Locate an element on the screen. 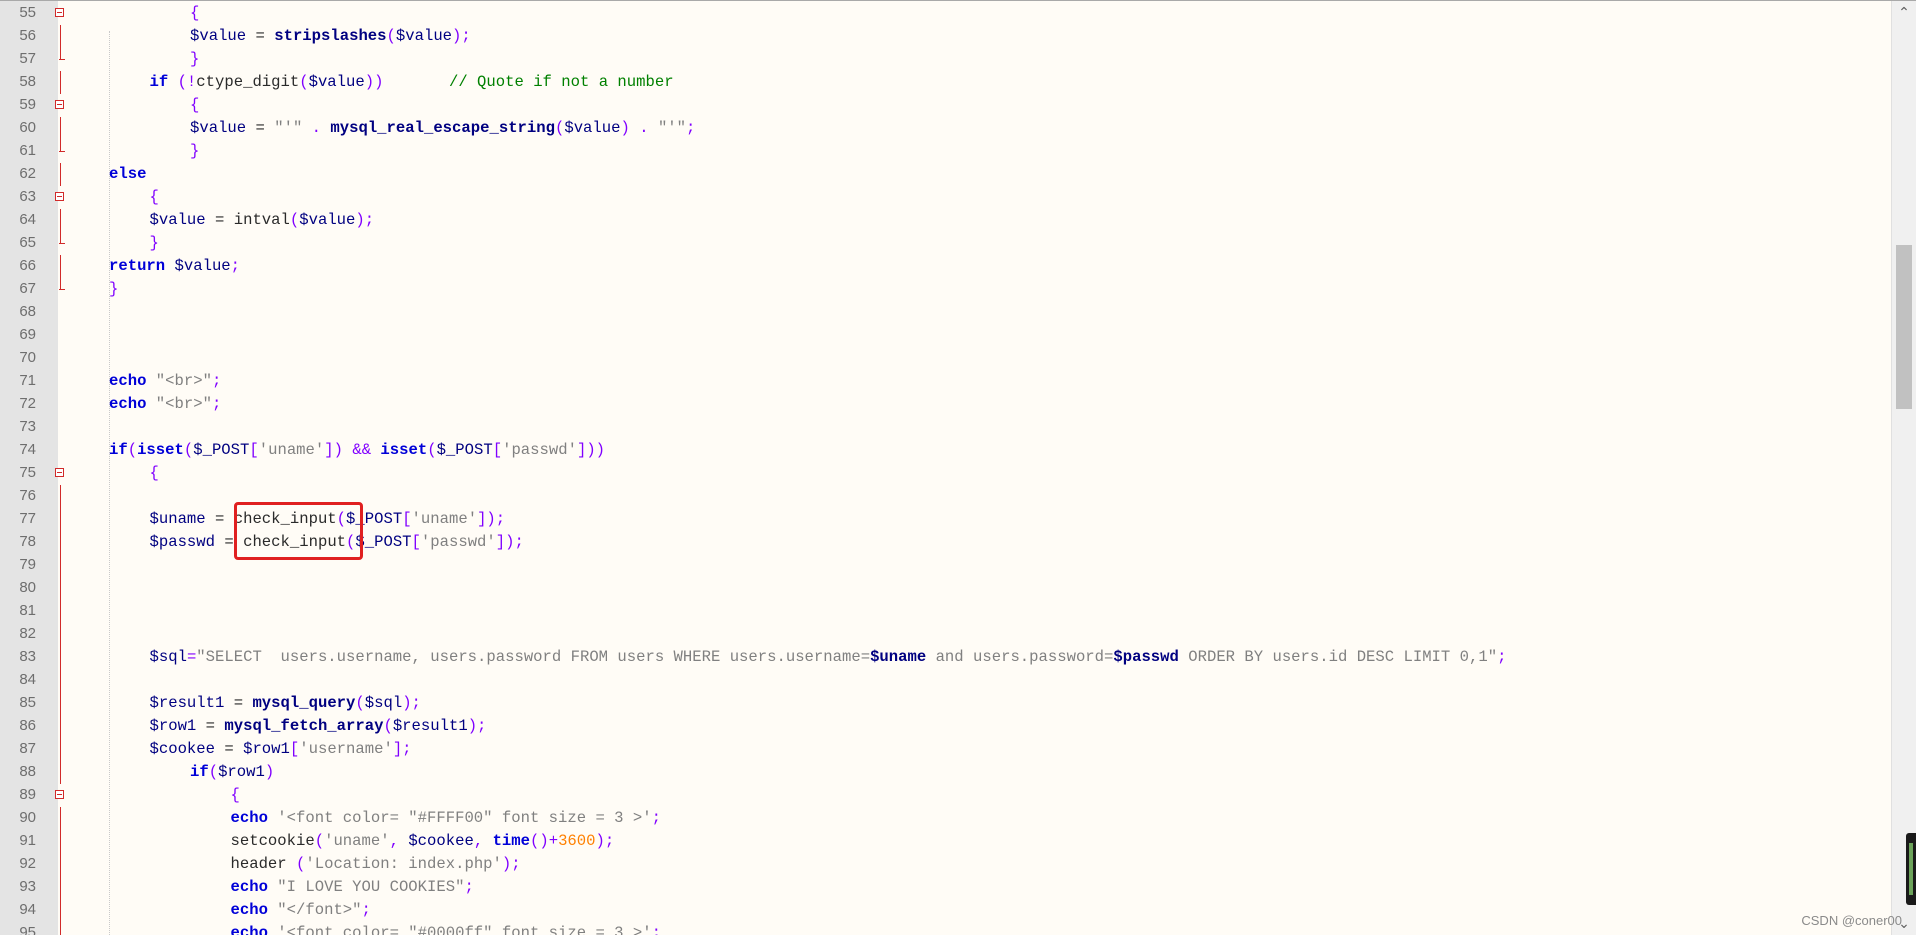 The width and height of the screenshot is (1916, 935). code-text: return $value; is located at coordinates (174, 266).